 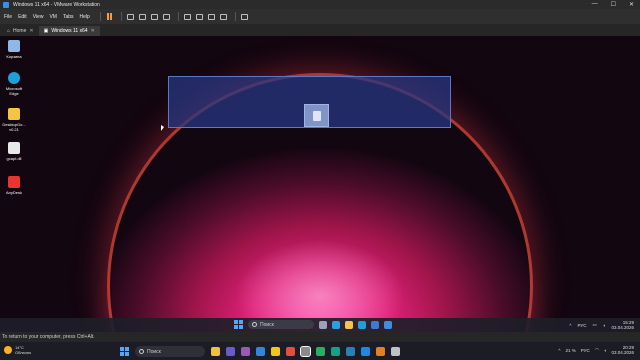 I want to click on dragged-item, so click(x=316, y=115).